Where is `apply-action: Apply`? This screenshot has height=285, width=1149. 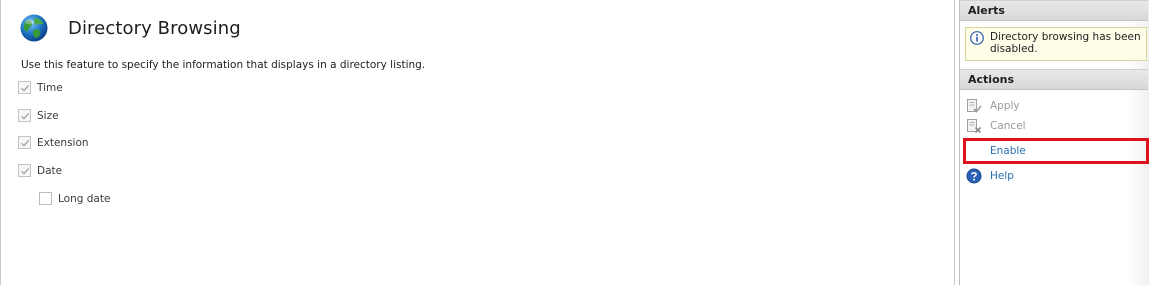 apply-action: Apply is located at coordinates (992, 106).